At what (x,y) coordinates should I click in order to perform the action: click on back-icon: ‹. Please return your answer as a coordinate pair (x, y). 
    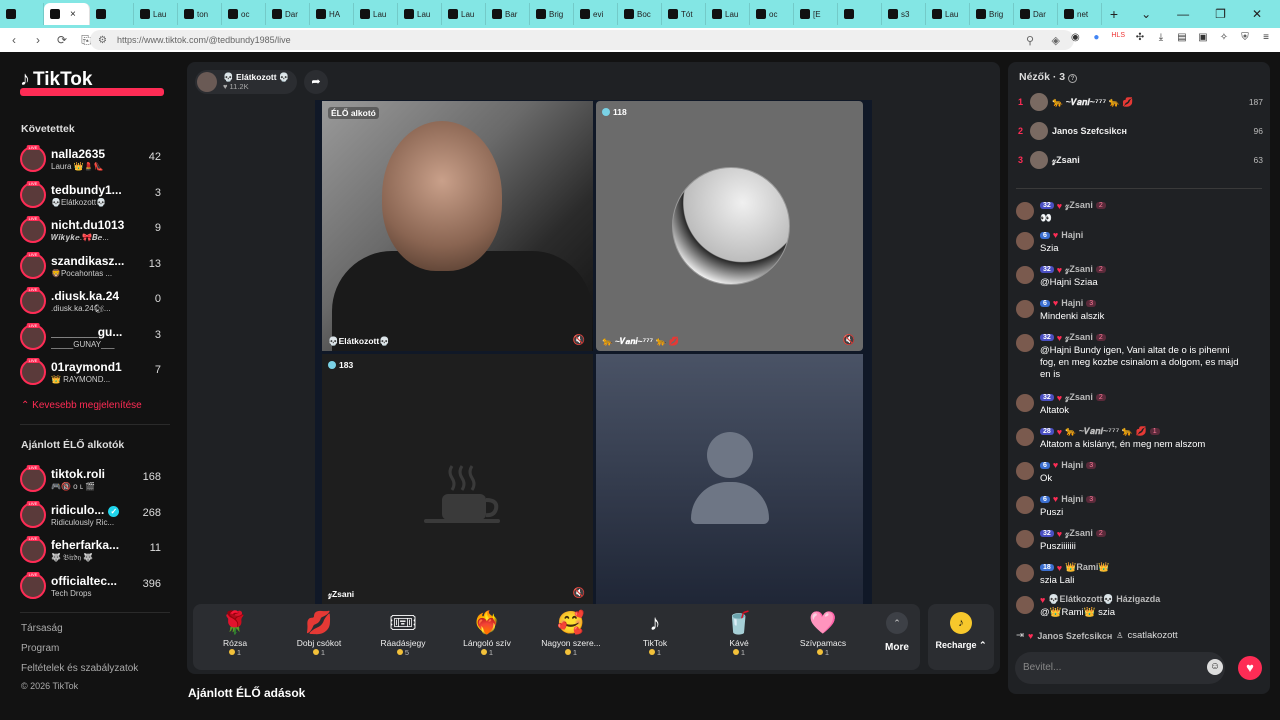
    Looking at the image, I should click on (14, 40).